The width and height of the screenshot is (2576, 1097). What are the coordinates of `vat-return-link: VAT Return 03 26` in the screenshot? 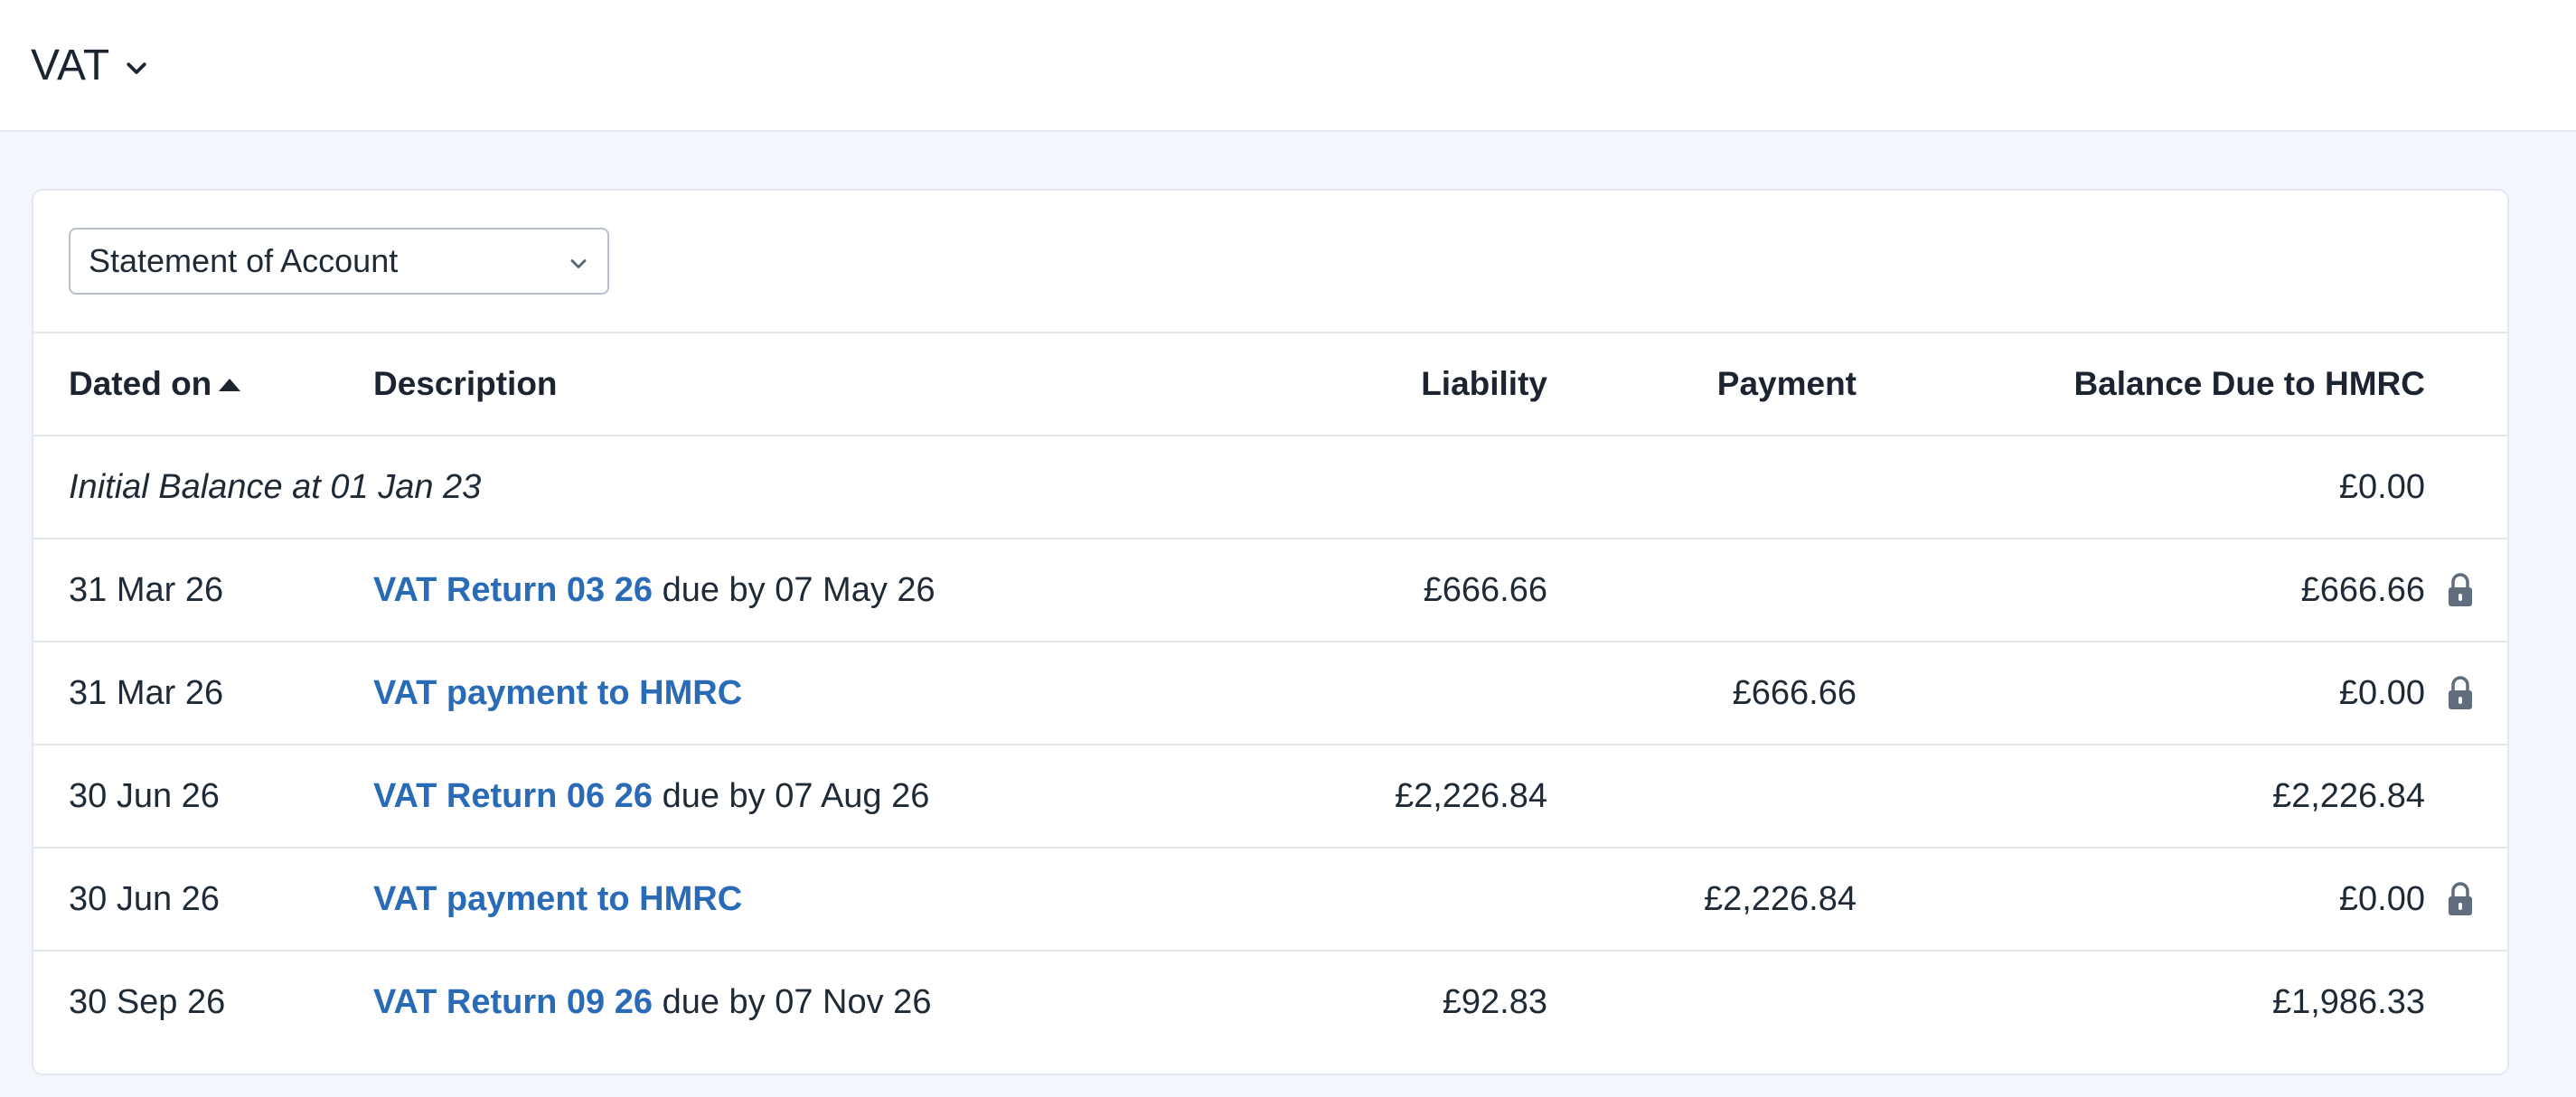 It's located at (513, 590).